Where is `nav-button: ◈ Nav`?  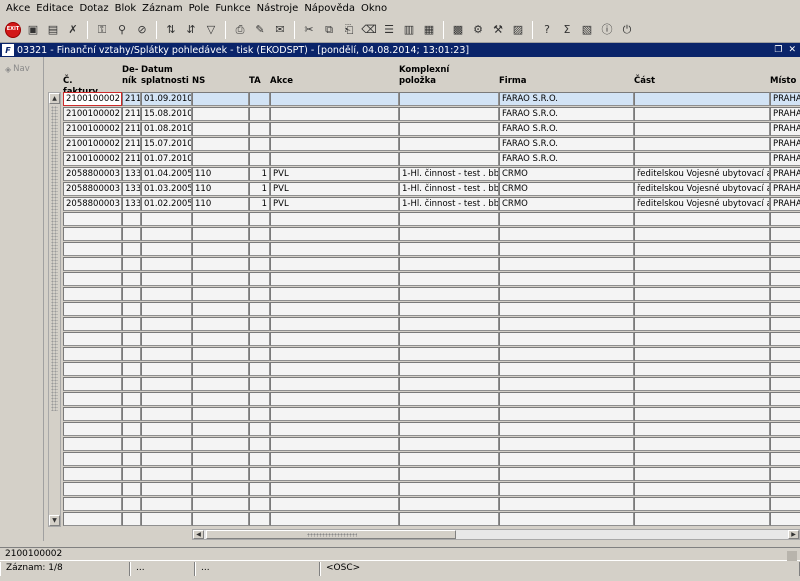
nav-button: ◈ Nav is located at coordinates (17, 69).